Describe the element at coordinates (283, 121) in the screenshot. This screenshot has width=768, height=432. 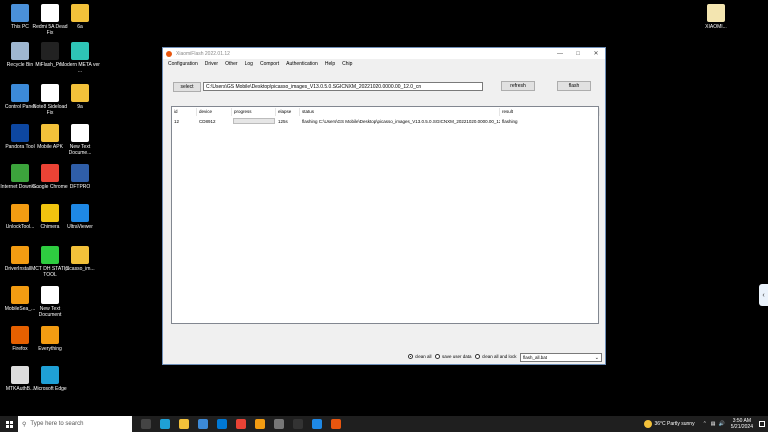
I see `cell-elapse: 125s` at that location.